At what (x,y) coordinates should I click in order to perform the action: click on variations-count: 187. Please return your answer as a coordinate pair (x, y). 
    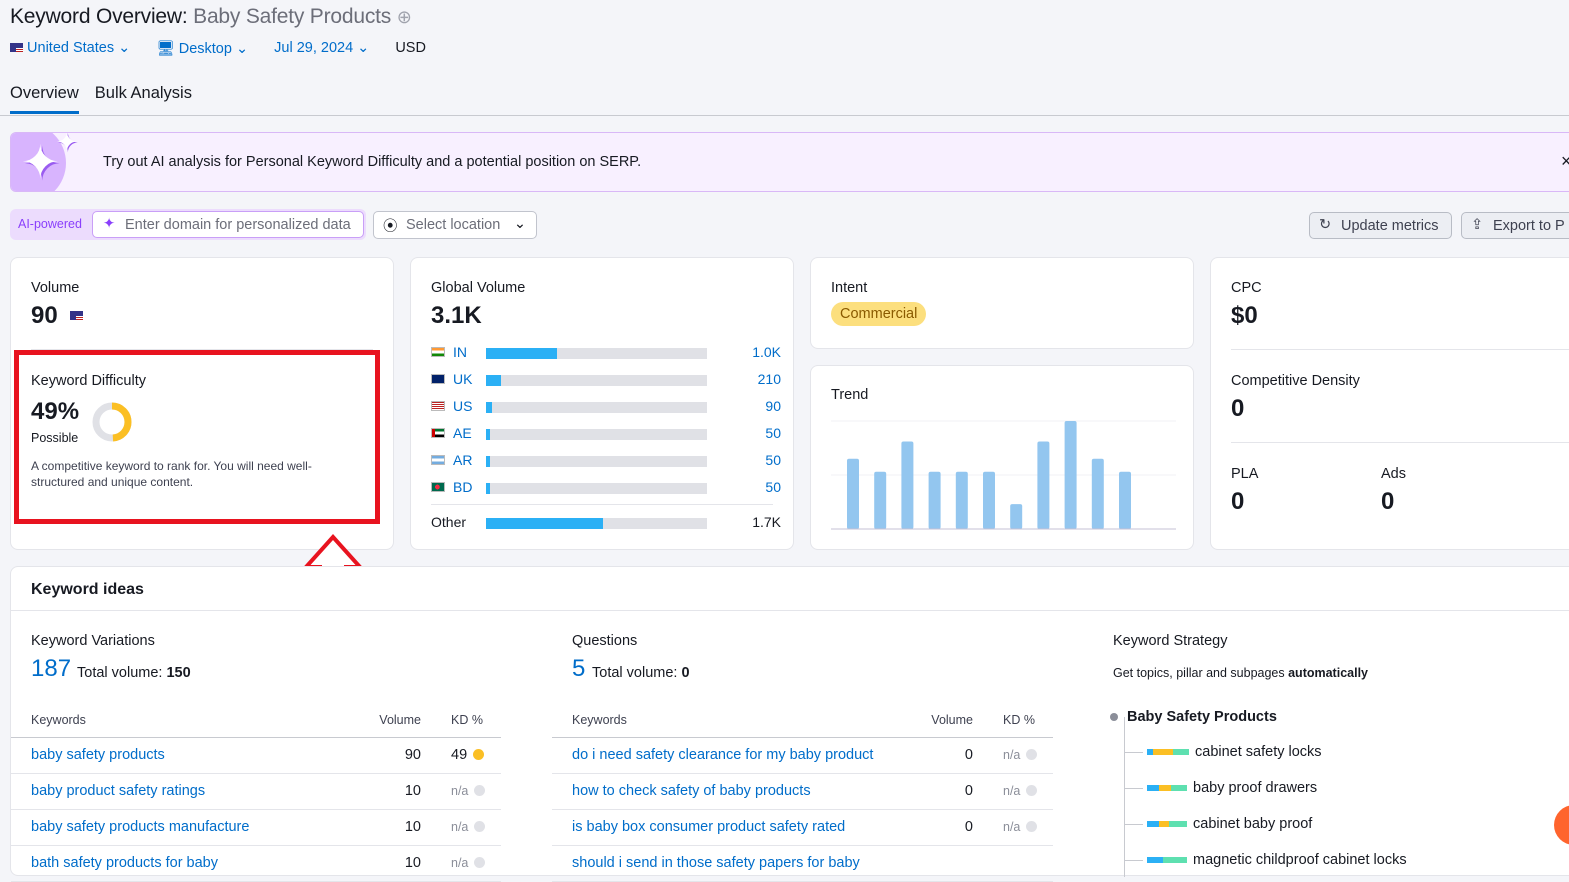
    Looking at the image, I should click on (51, 669).